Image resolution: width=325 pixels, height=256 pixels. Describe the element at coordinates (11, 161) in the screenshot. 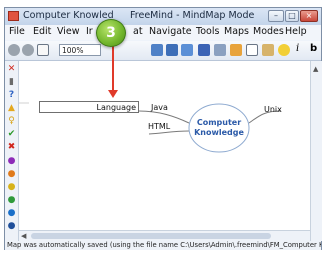

I see `priority-1-icon: ●` at that location.